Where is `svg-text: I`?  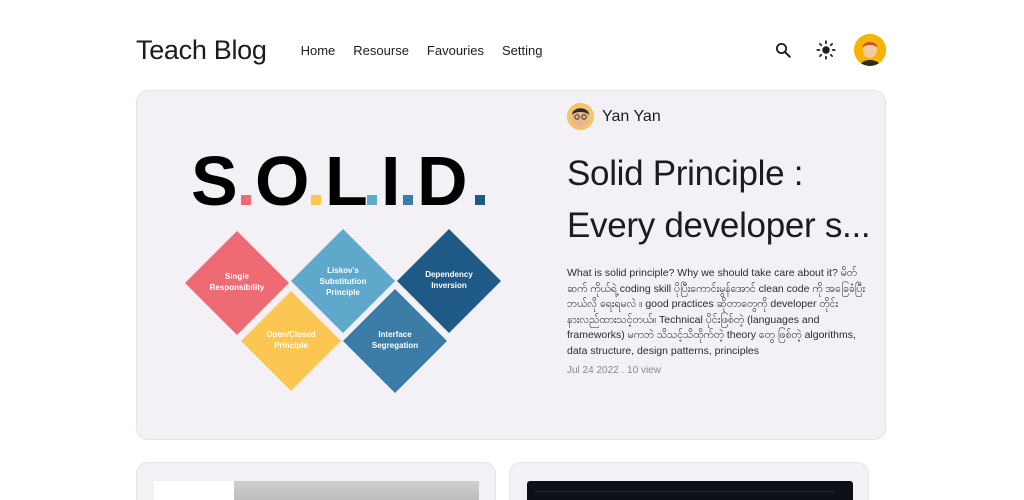
svg-text: I is located at coordinates (390, 180).